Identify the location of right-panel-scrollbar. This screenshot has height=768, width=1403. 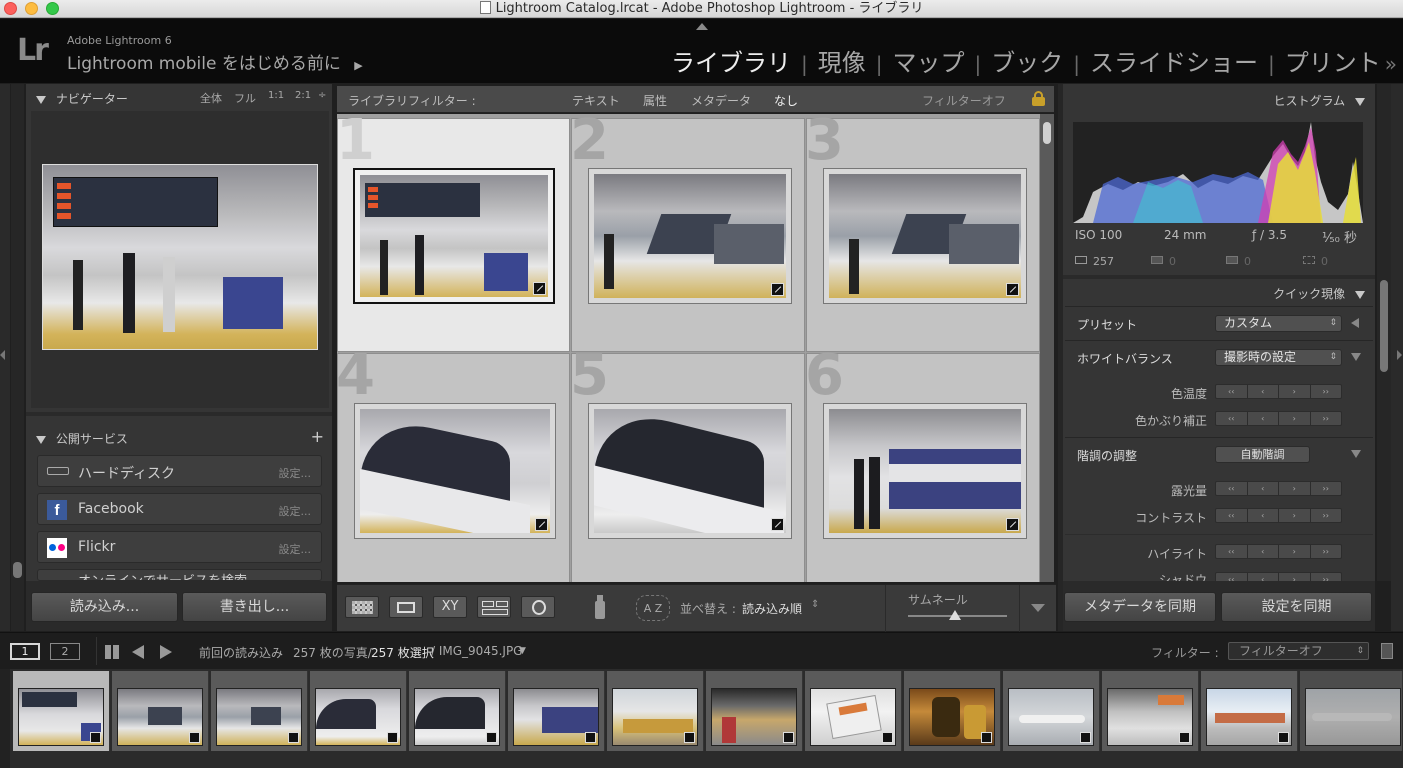
(1384, 332).